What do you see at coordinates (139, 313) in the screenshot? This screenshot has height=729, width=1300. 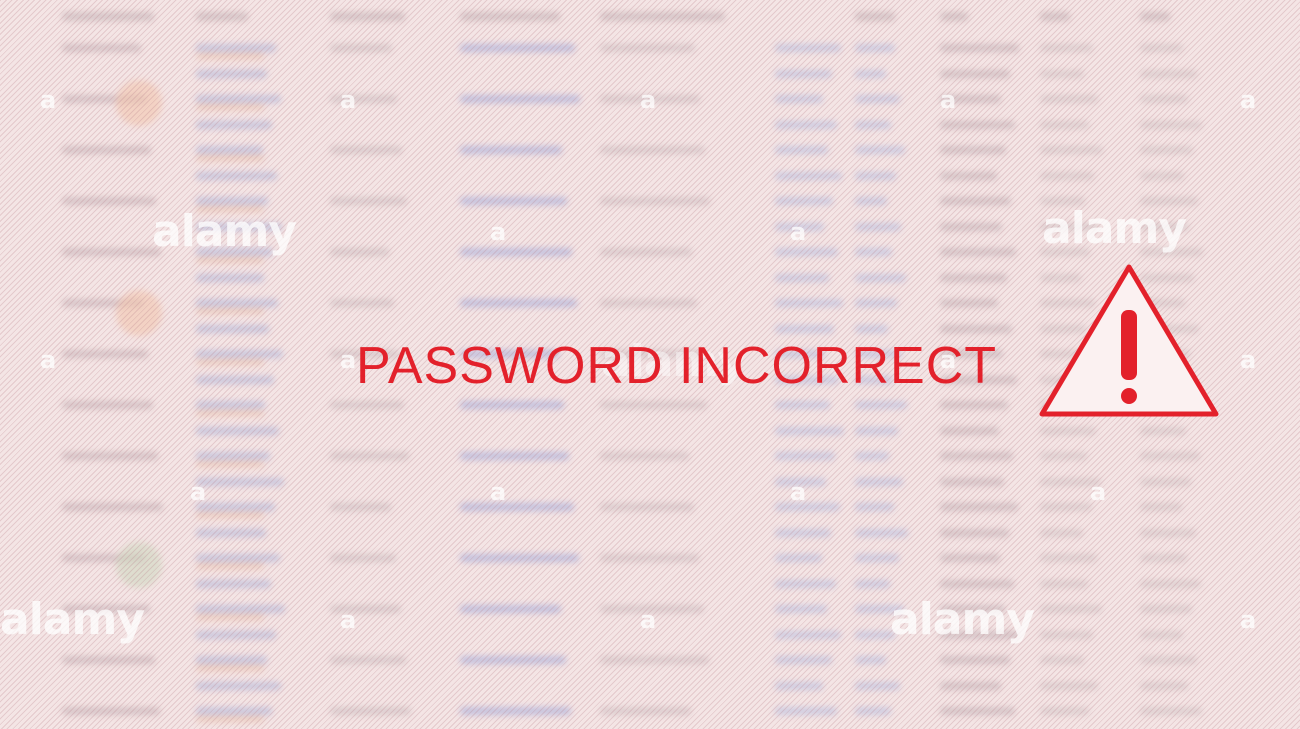 I see `blurred-avatar` at bounding box center [139, 313].